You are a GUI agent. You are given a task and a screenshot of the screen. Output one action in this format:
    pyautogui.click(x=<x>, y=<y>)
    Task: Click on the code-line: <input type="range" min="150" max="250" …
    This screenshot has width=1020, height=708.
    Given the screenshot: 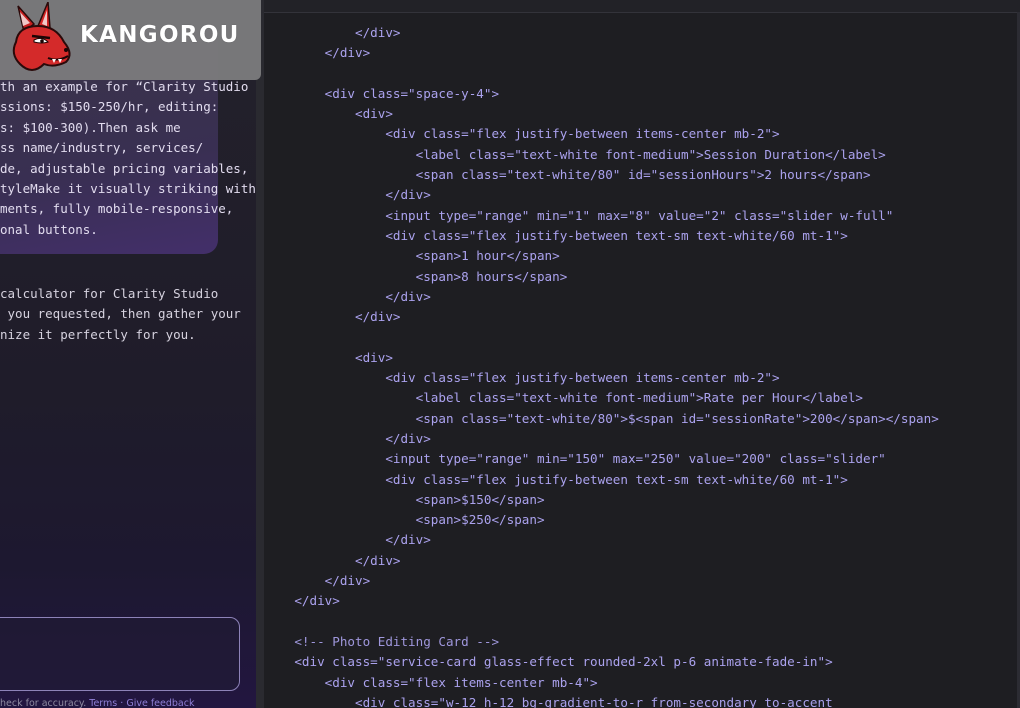 What is the action you would take?
    pyautogui.click(x=575, y=459)
    